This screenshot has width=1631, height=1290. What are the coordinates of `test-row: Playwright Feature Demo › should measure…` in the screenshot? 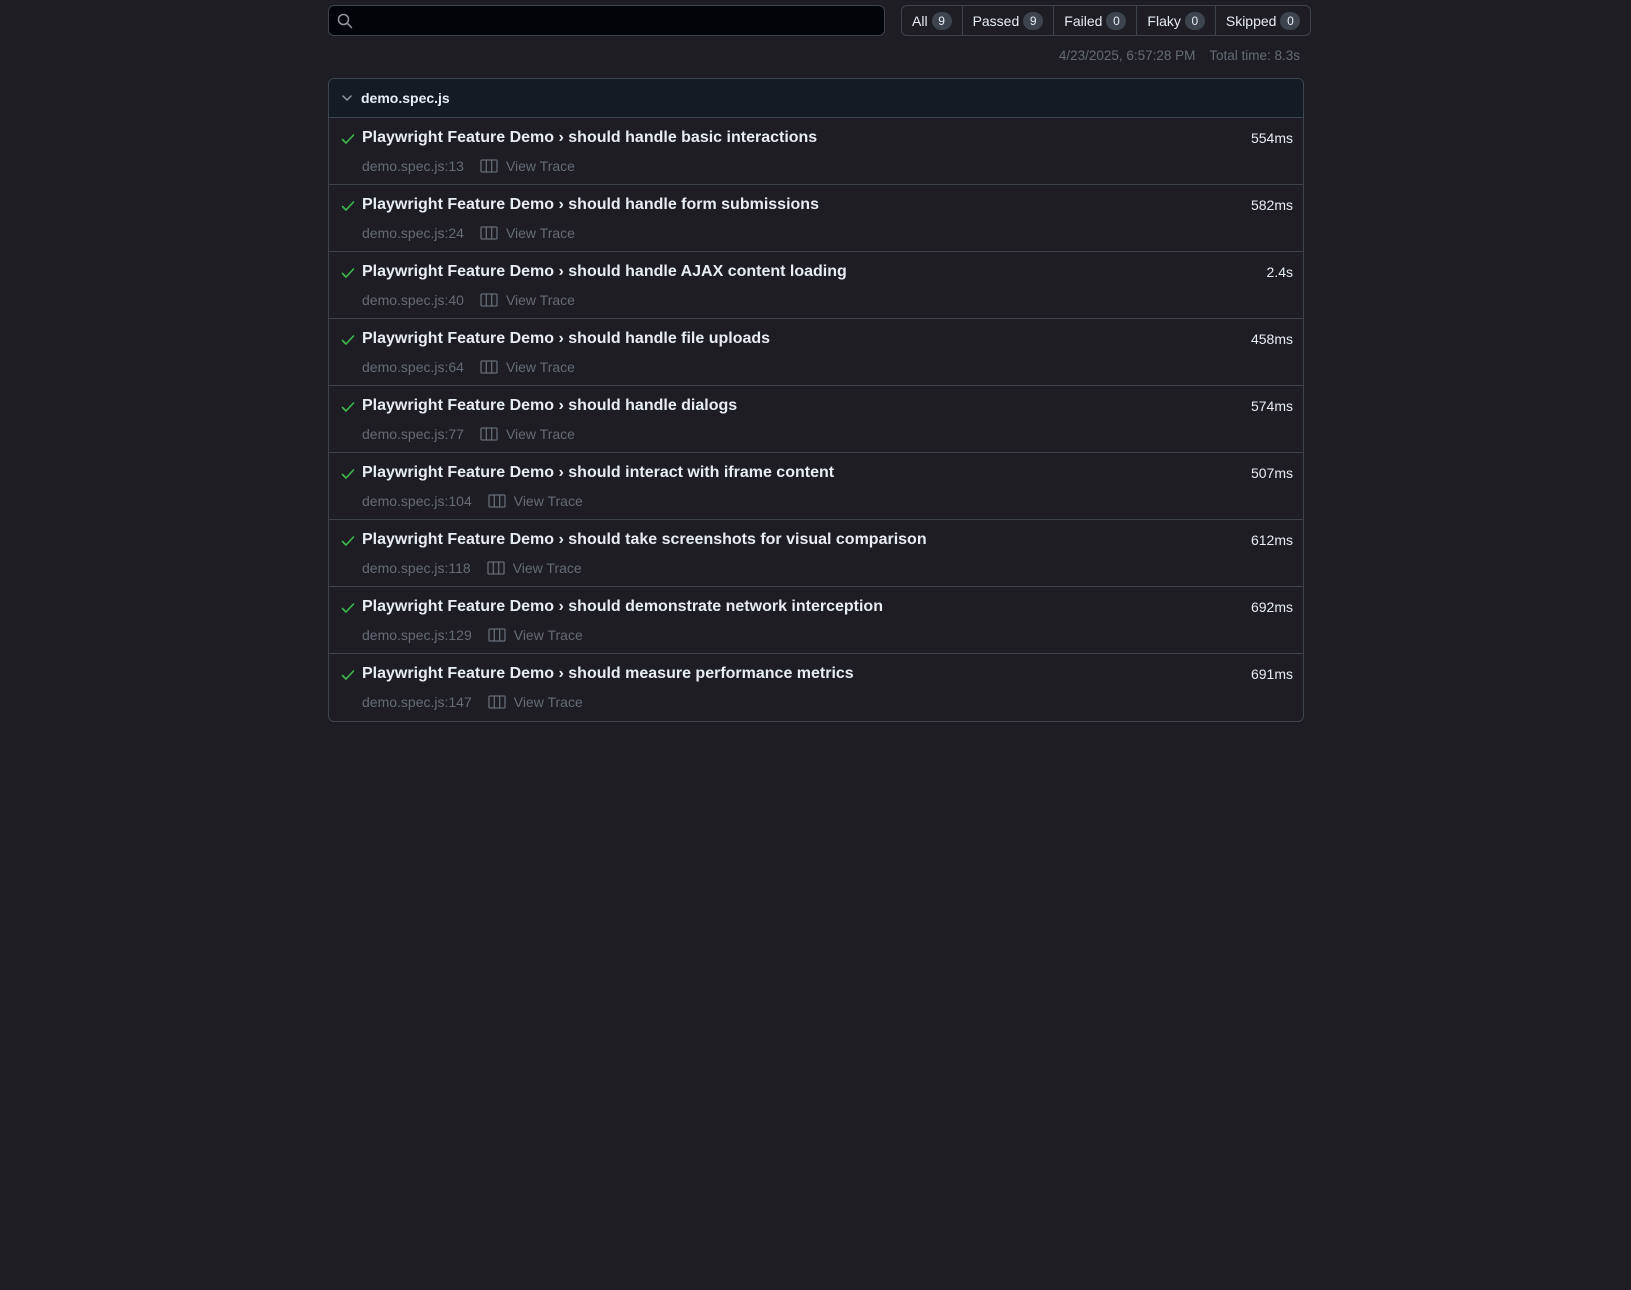 It's located at (816, 687).